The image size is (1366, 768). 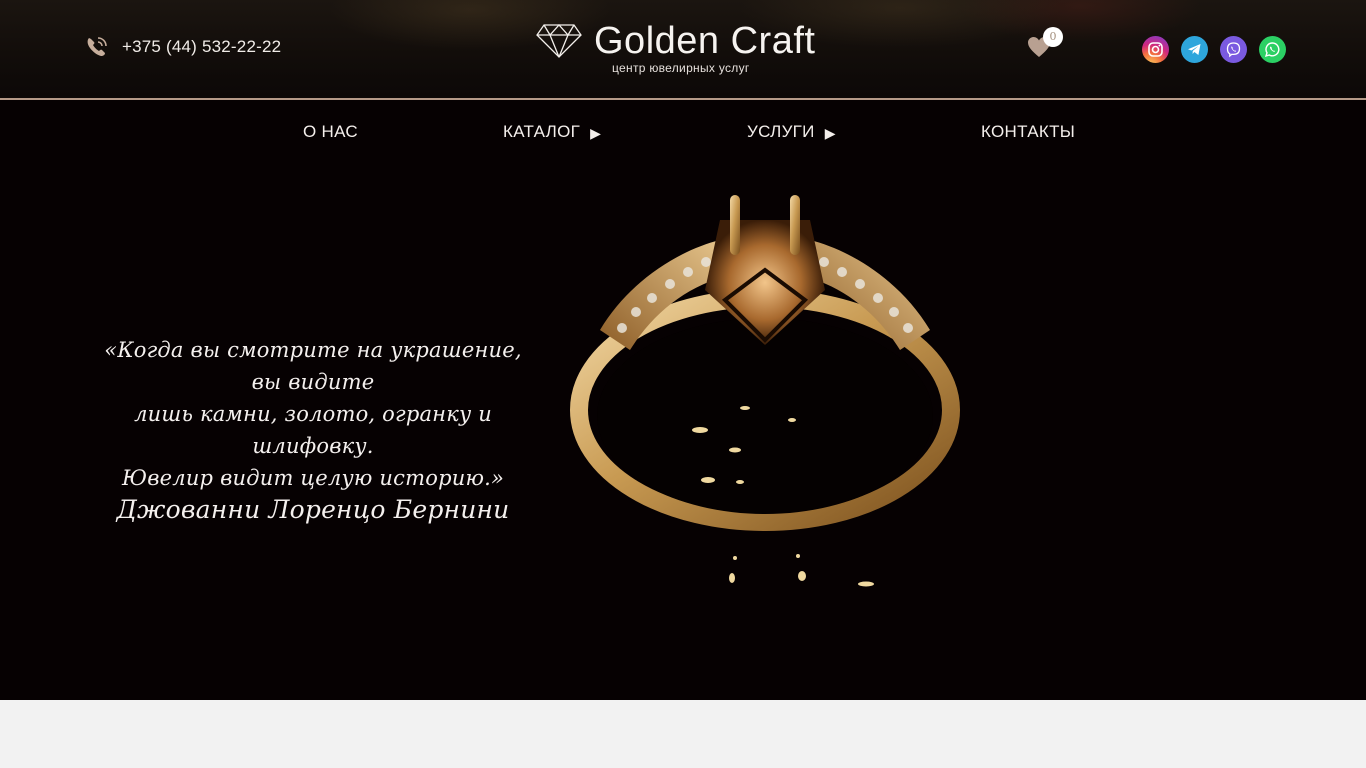 I want to click on nav-item-label: КАТАЛОГ, so click(x=542, y=131).